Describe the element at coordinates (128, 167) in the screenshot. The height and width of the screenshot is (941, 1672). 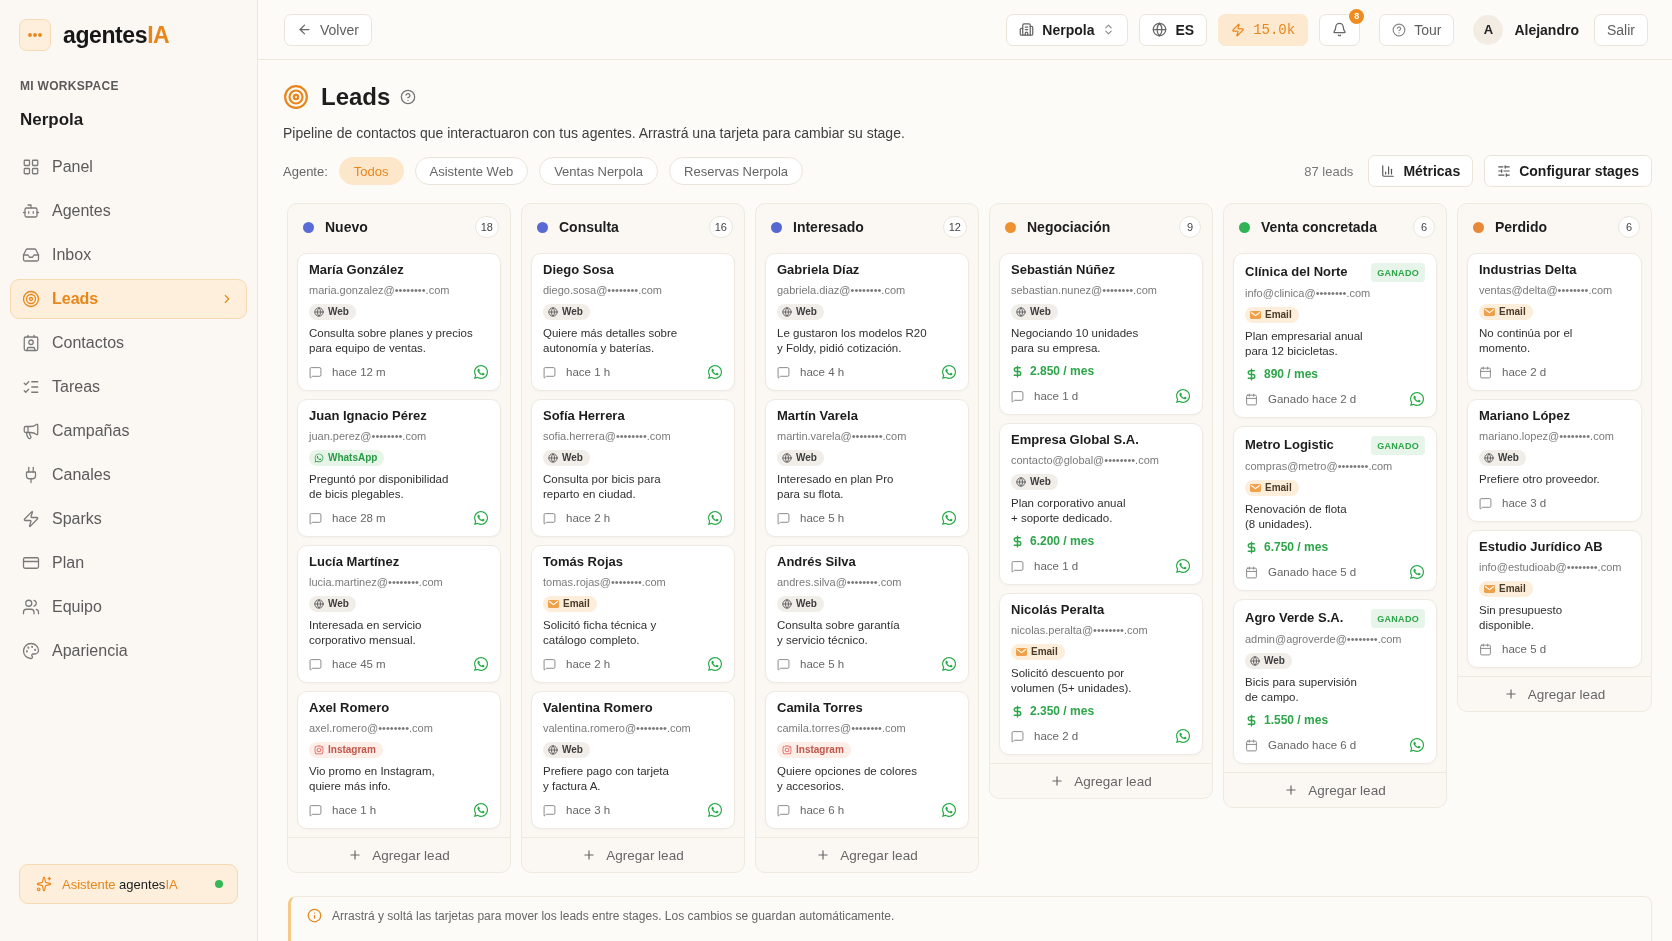
I see `nav-item: Panel` at that location.